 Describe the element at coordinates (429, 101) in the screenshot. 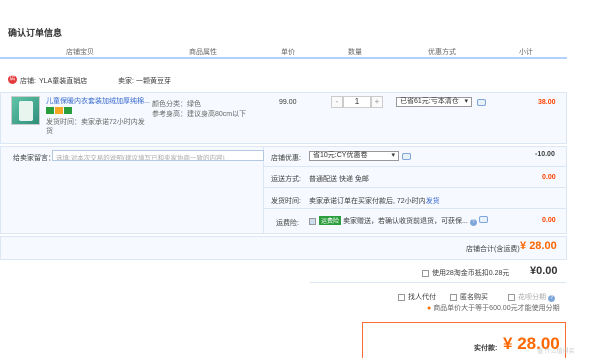

I see `discount-value: 已省61元:亏本清仓` at that location.